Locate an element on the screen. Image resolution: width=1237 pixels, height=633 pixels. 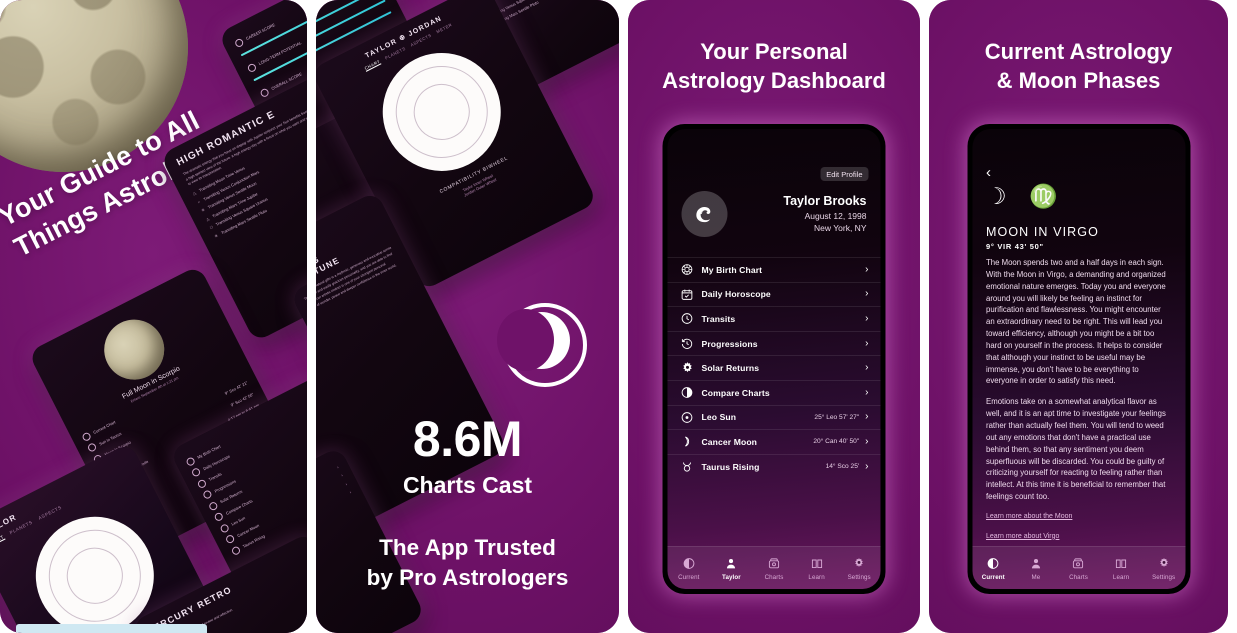
avatar is located at coordinates (704, 214).